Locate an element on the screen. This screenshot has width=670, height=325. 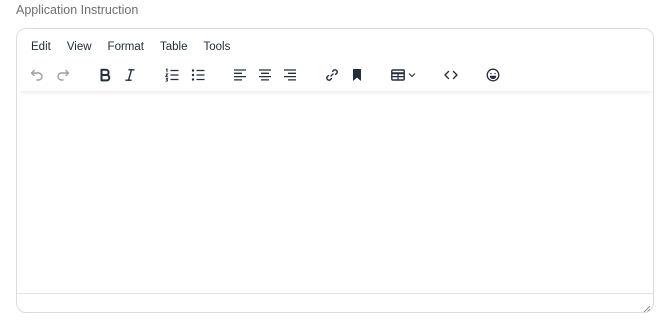
undo-icon is located at coordinates (36, 75).